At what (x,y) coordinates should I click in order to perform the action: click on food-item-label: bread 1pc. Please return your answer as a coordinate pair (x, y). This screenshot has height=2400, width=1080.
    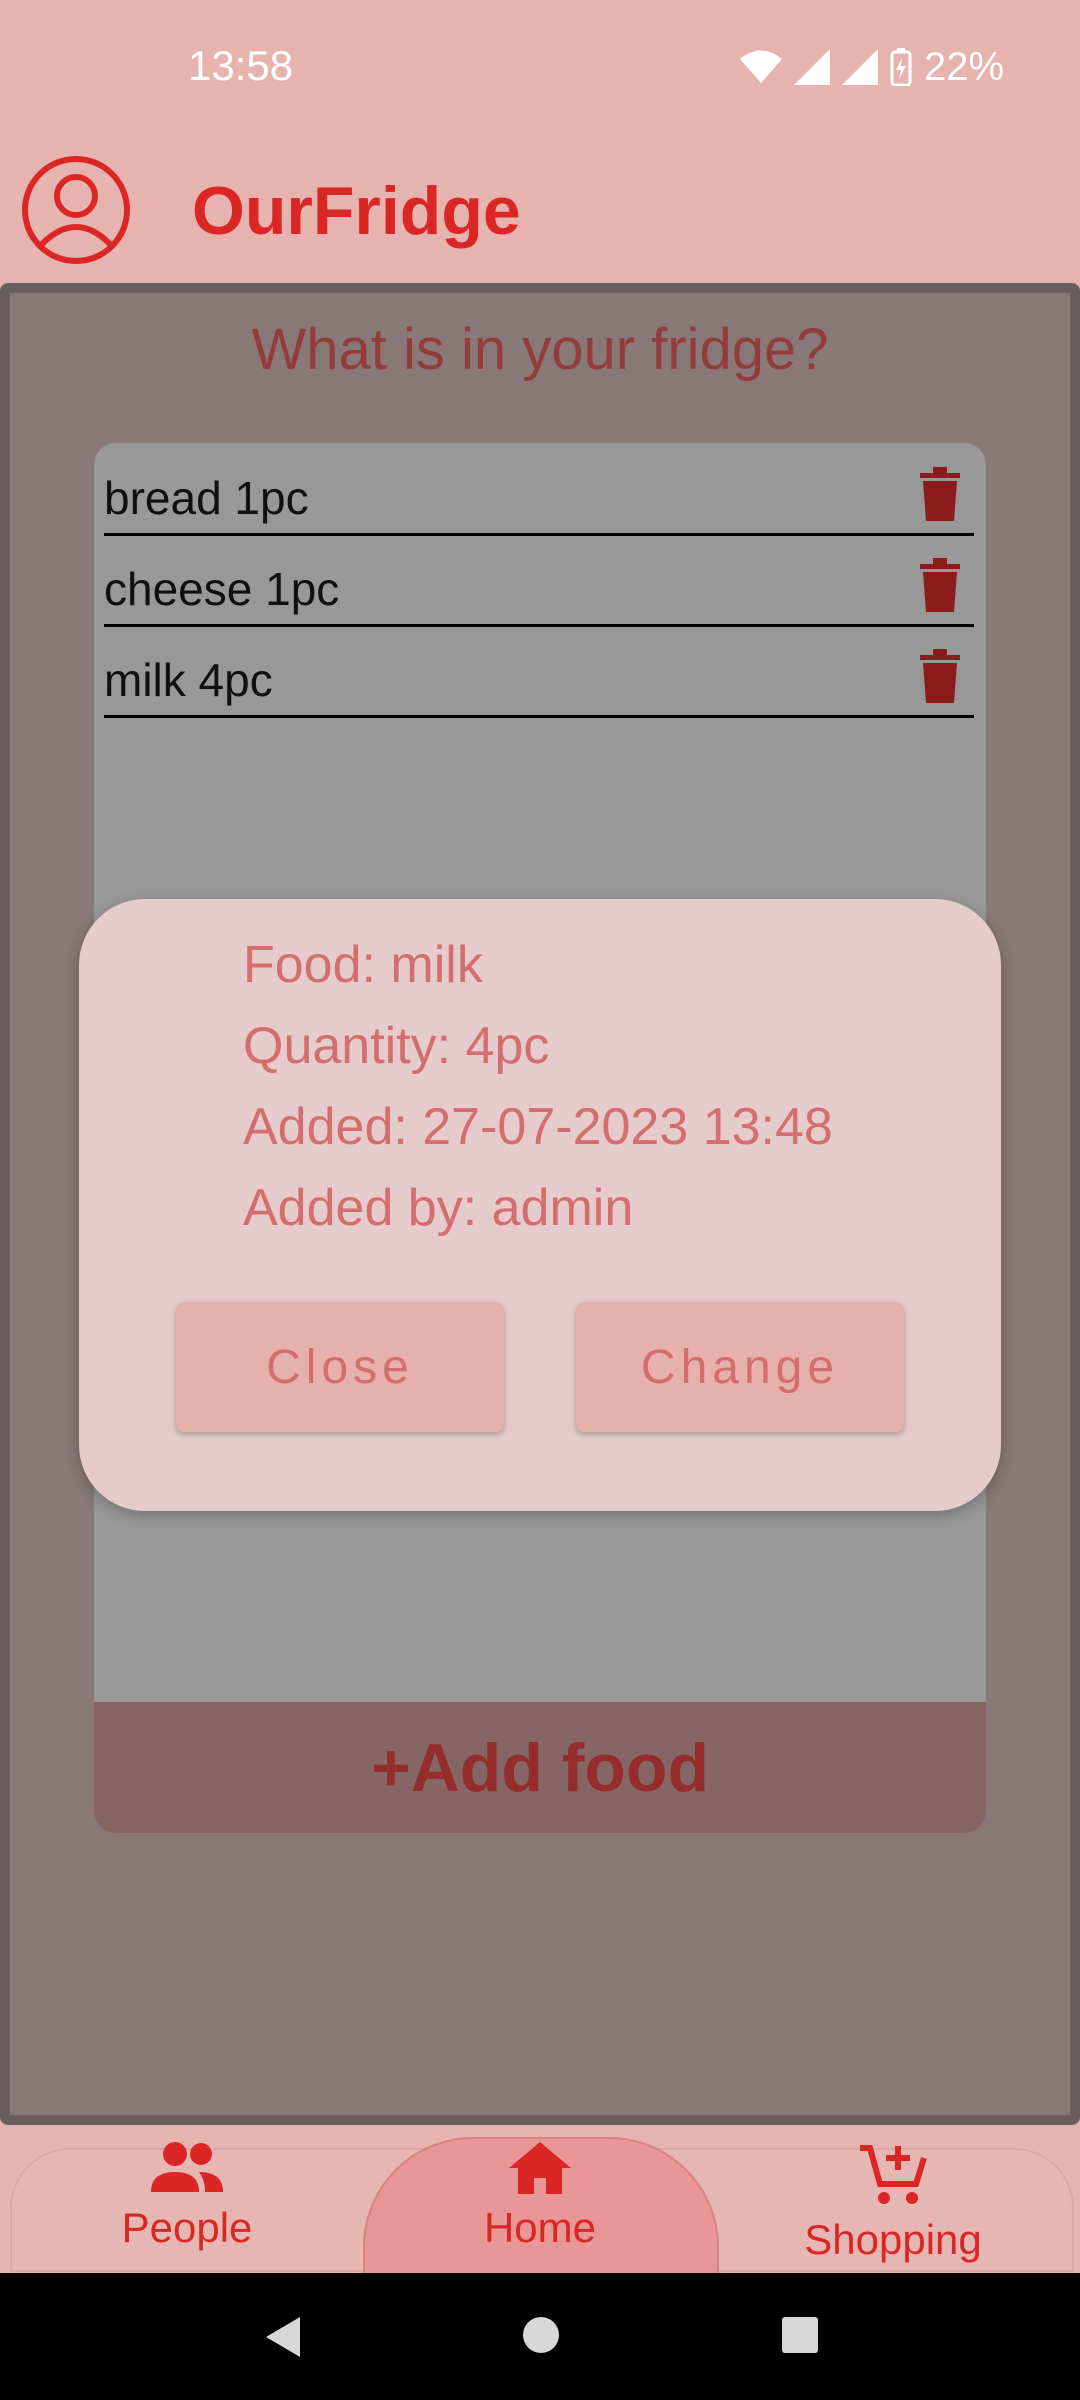
    Looking at the image, I should click on (206, 498).